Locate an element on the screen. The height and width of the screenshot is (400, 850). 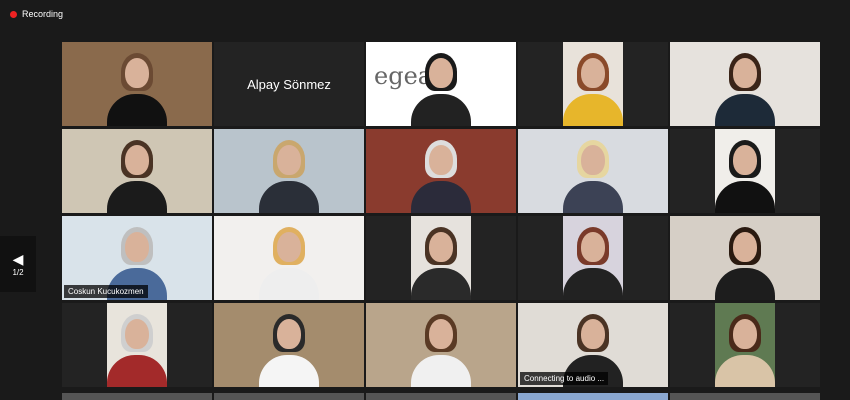
participant-tile: Coskun Kucukozmen is located at coordinates (137, 258).